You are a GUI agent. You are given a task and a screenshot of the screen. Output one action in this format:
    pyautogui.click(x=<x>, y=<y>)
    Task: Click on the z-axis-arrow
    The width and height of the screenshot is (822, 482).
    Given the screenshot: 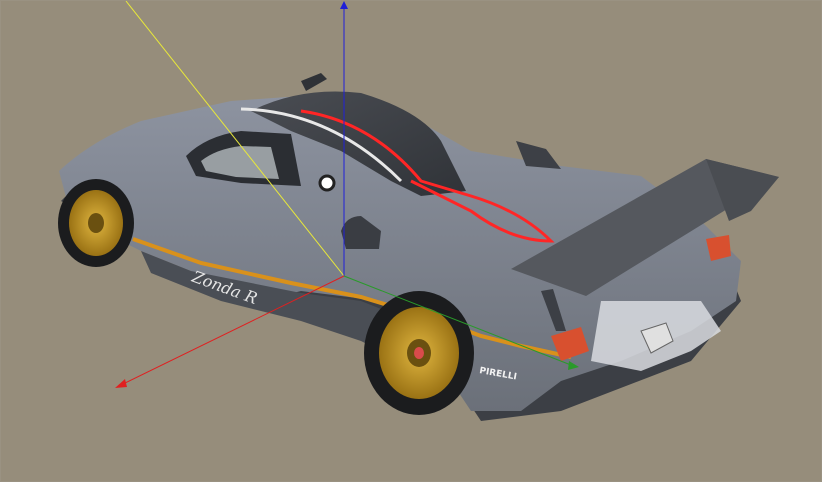 What is the action you would take?
    pyautogui.click(x=344, y=5)
    